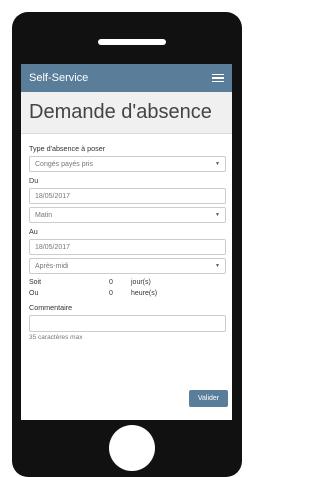 The image size is (320, 477). I want to click on submit-button: Valider, so click(208, 398).